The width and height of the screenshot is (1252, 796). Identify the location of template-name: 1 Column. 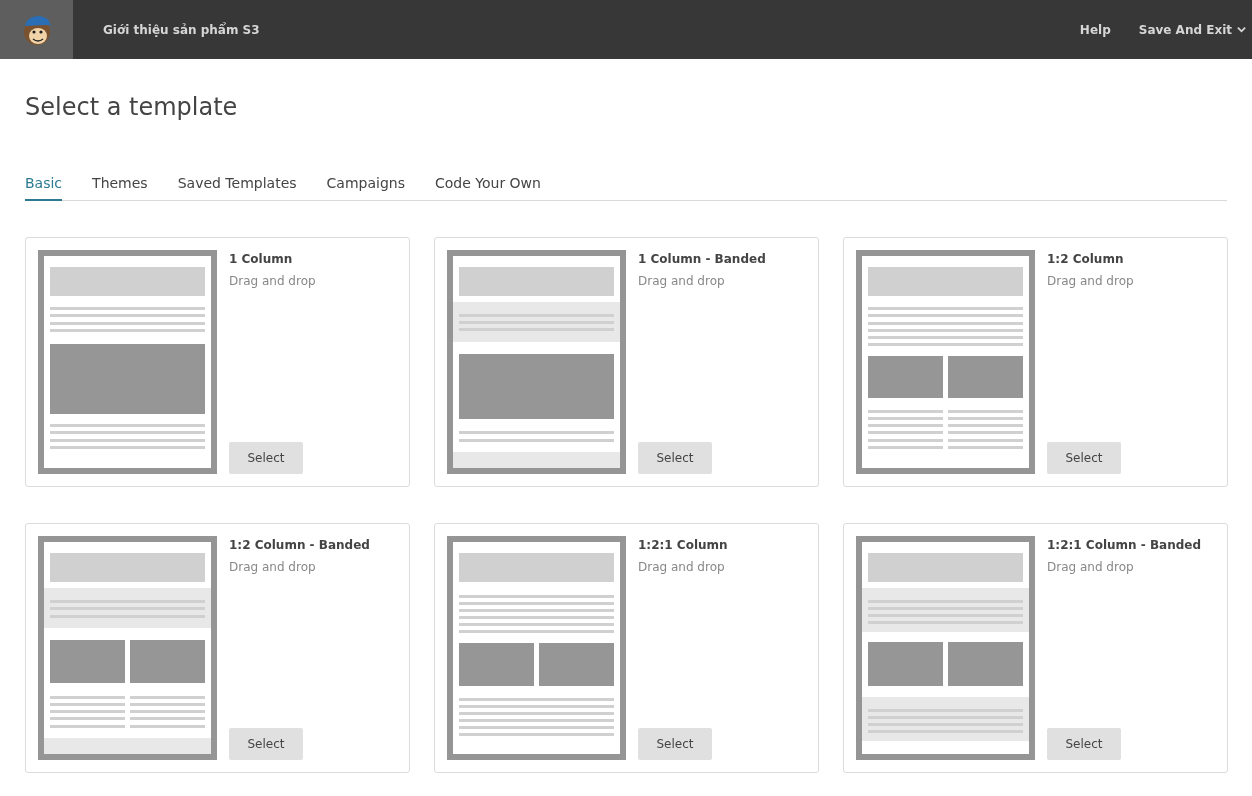
(261, 259).